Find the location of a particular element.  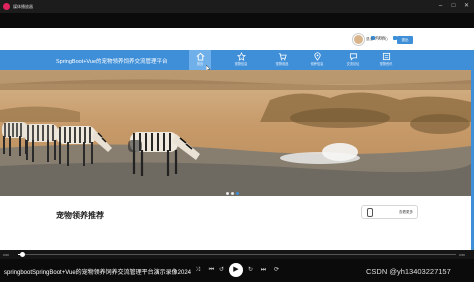

carousel-indicators is located at coordinates (232, 193).